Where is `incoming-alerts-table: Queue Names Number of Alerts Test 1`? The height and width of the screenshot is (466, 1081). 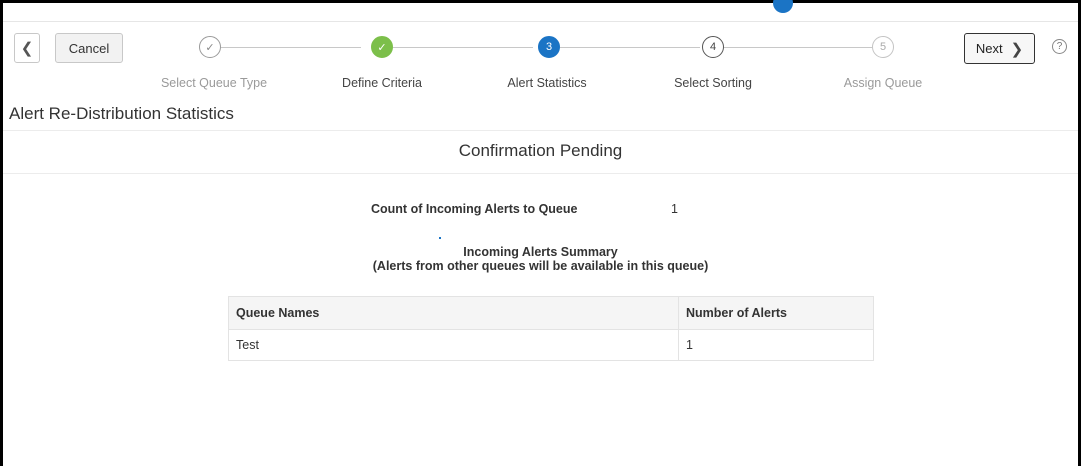 incoming-alerts-table: Queue Names Number of Alerts Test 1 is located at coordinates (551, 328).